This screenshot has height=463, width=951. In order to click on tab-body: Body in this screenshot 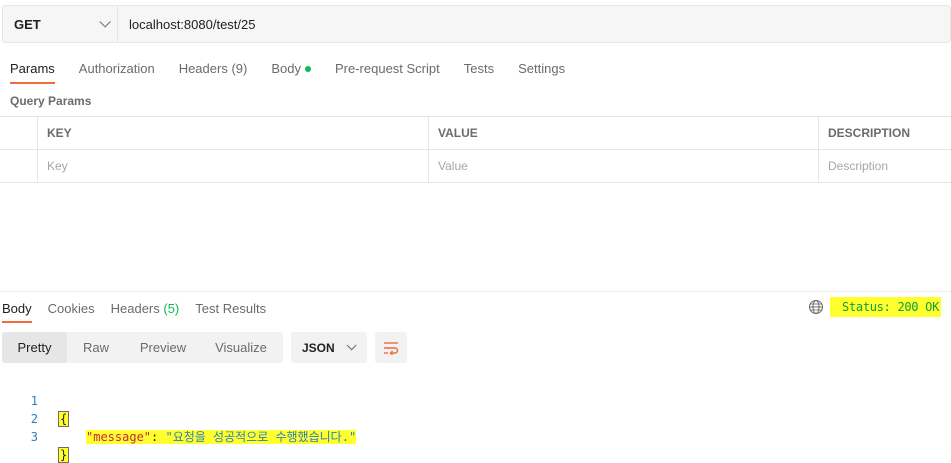, I will do `click(291, 68)`.